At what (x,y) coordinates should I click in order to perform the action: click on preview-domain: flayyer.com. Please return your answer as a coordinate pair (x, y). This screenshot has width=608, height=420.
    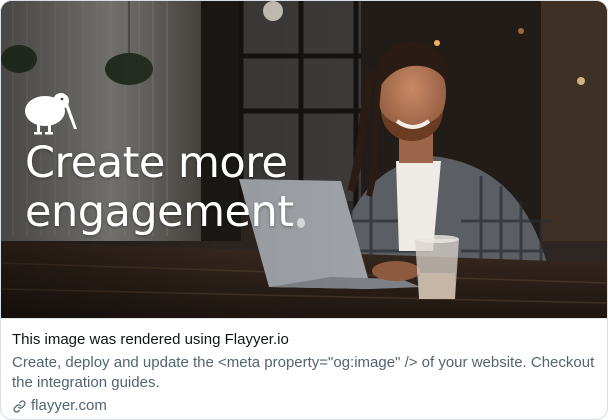
    Looking at the image, I should click on (303, 406).